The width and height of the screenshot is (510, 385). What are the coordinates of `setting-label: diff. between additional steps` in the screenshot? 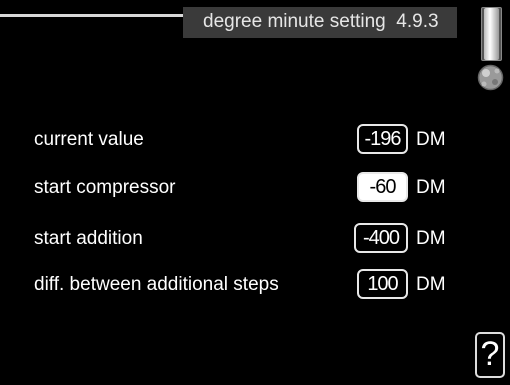 It's located at (156, 284).